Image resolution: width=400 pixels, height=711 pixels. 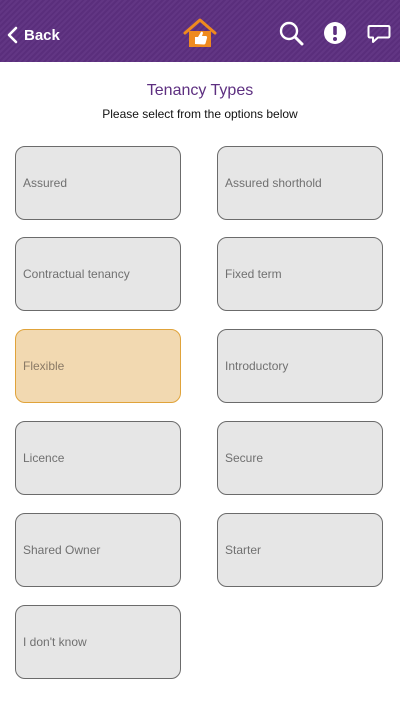 I want to click on option-introductory: Introductory, so click(x=300, y=366).